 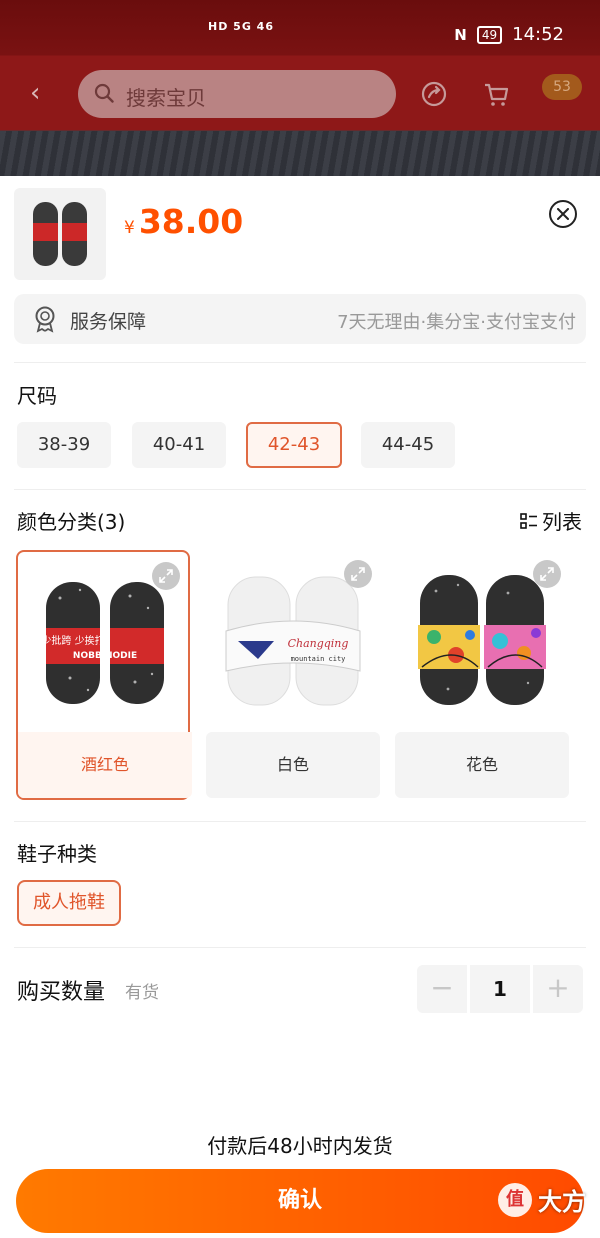 What do you see at coordinates (129, 228) in the screenshot?
I see `currency-symbol: ¥` at bounding box center [129, 228].